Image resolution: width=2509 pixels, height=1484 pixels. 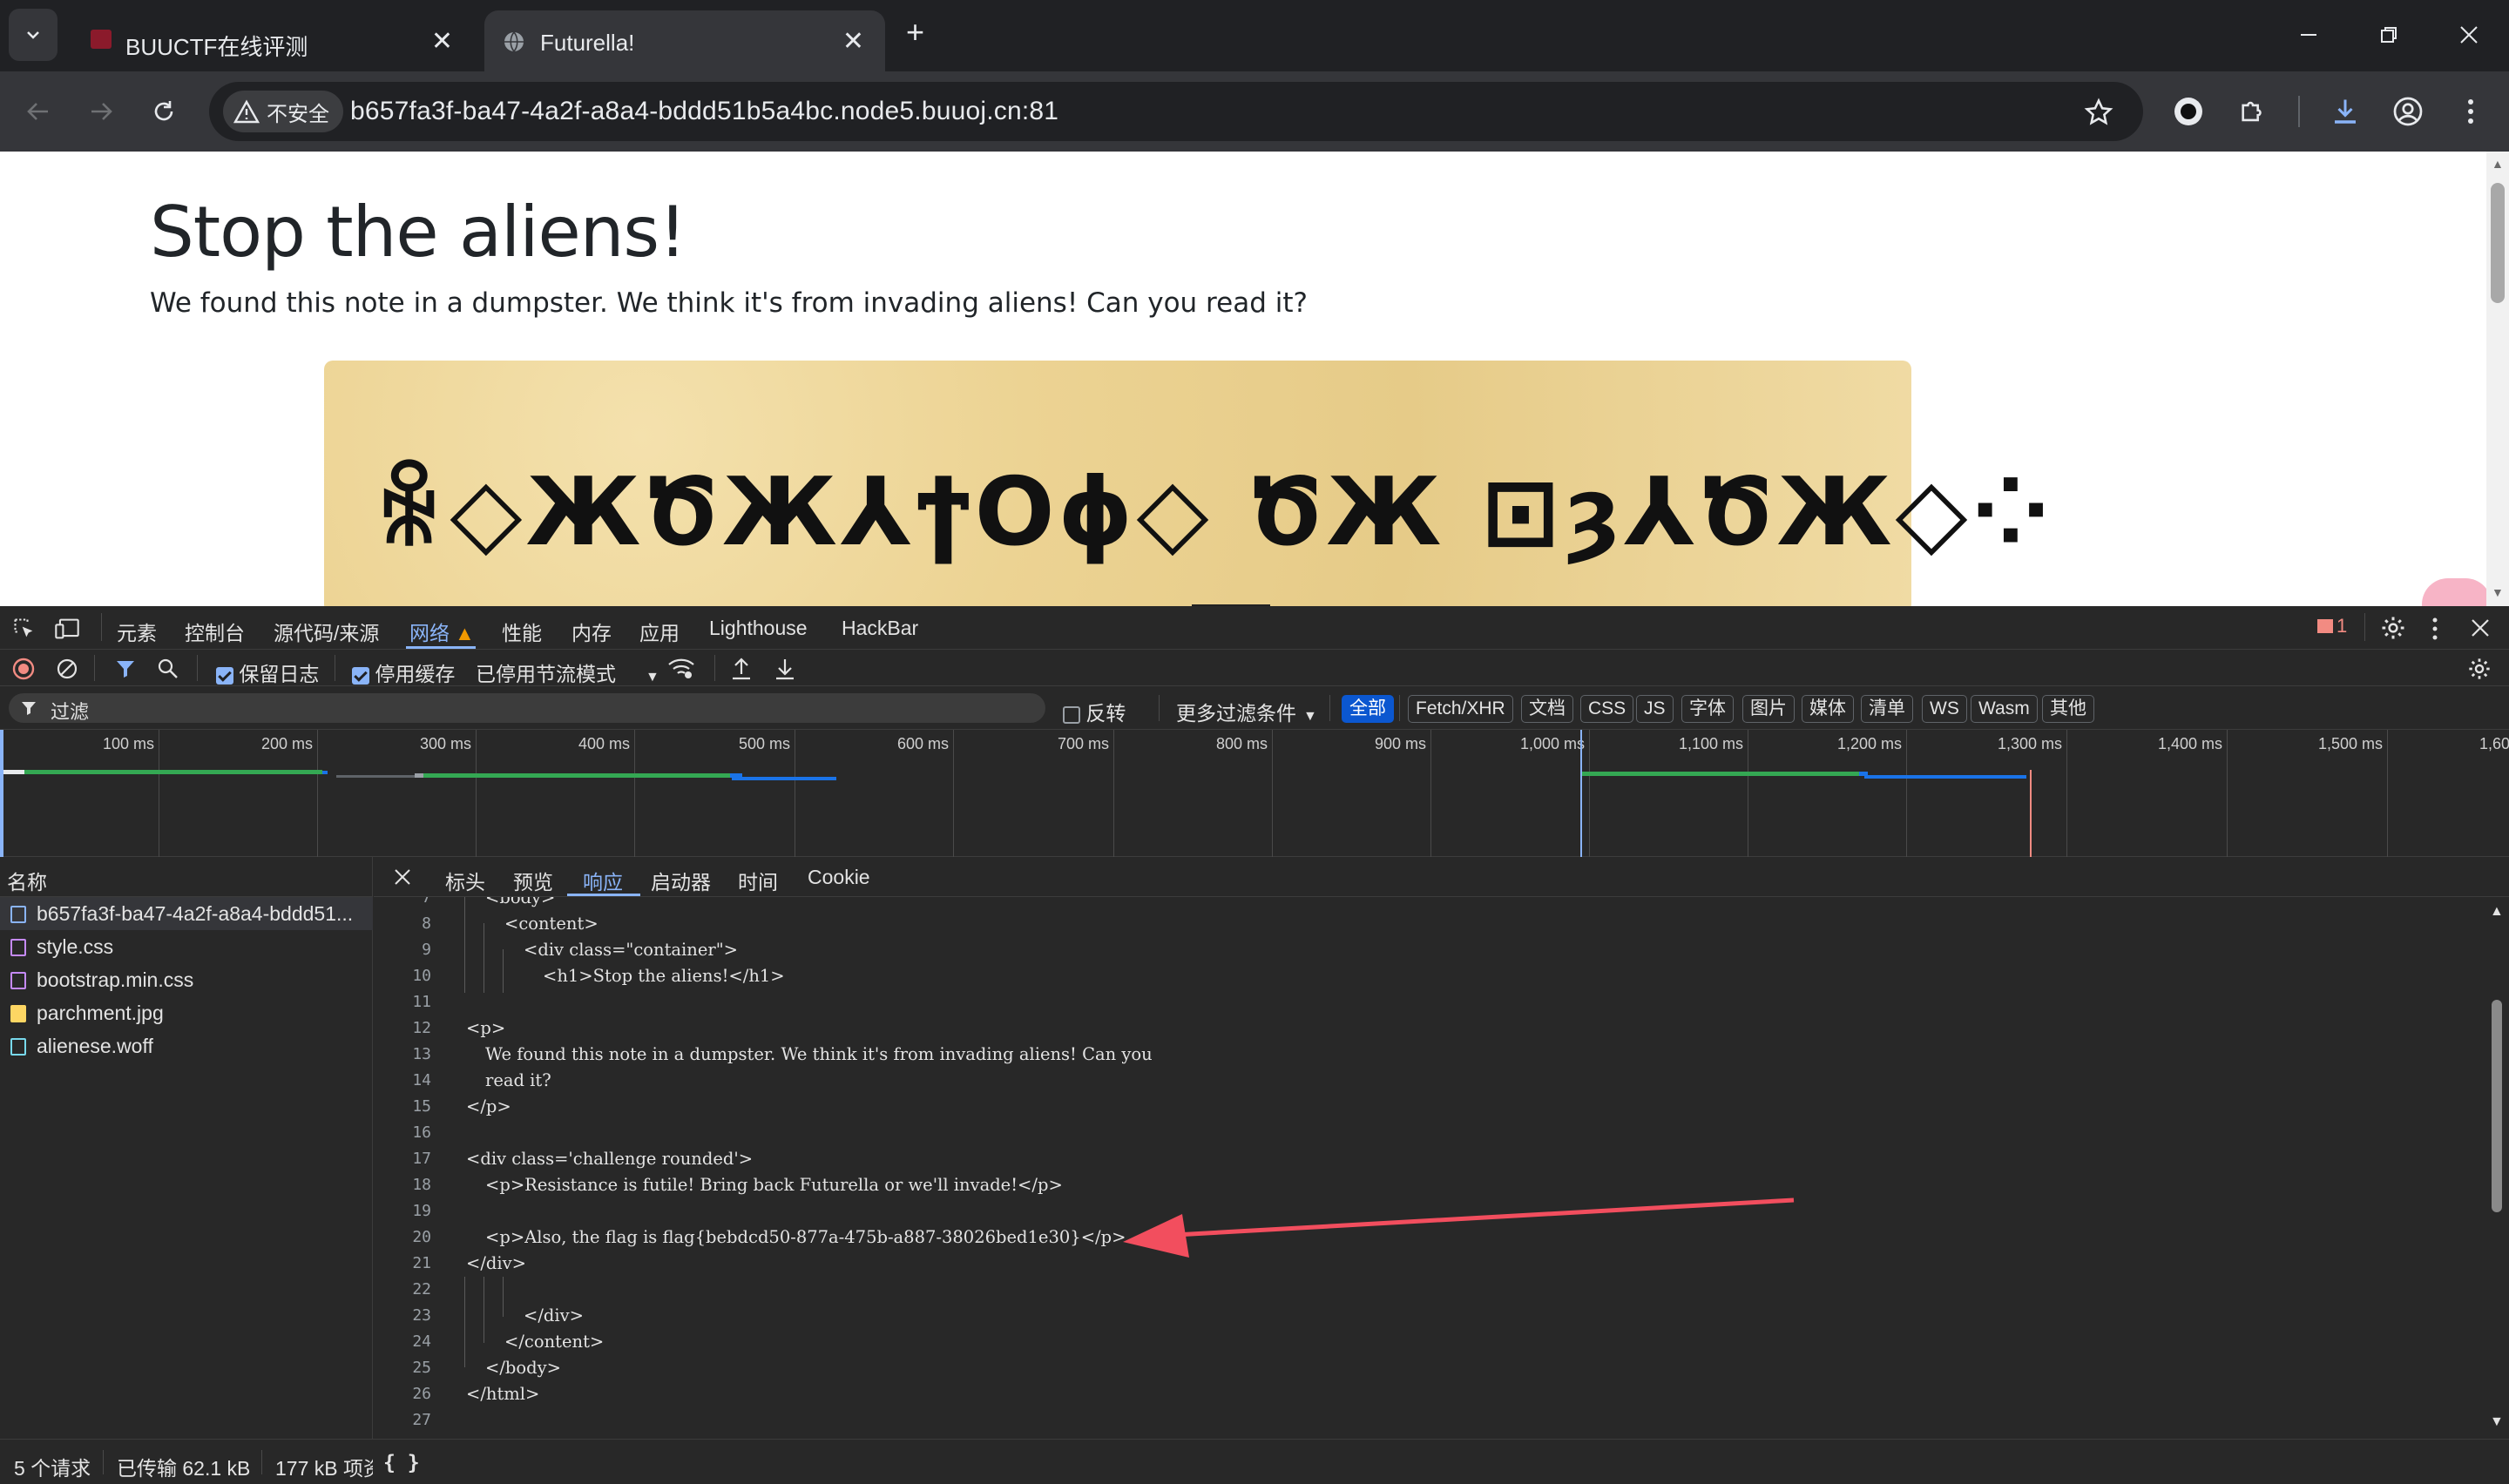 What do you see at coordinates (1547, 709) in the screenshot?
I see `type-filter-doc: 文档` at bounding box center [1547, 709].